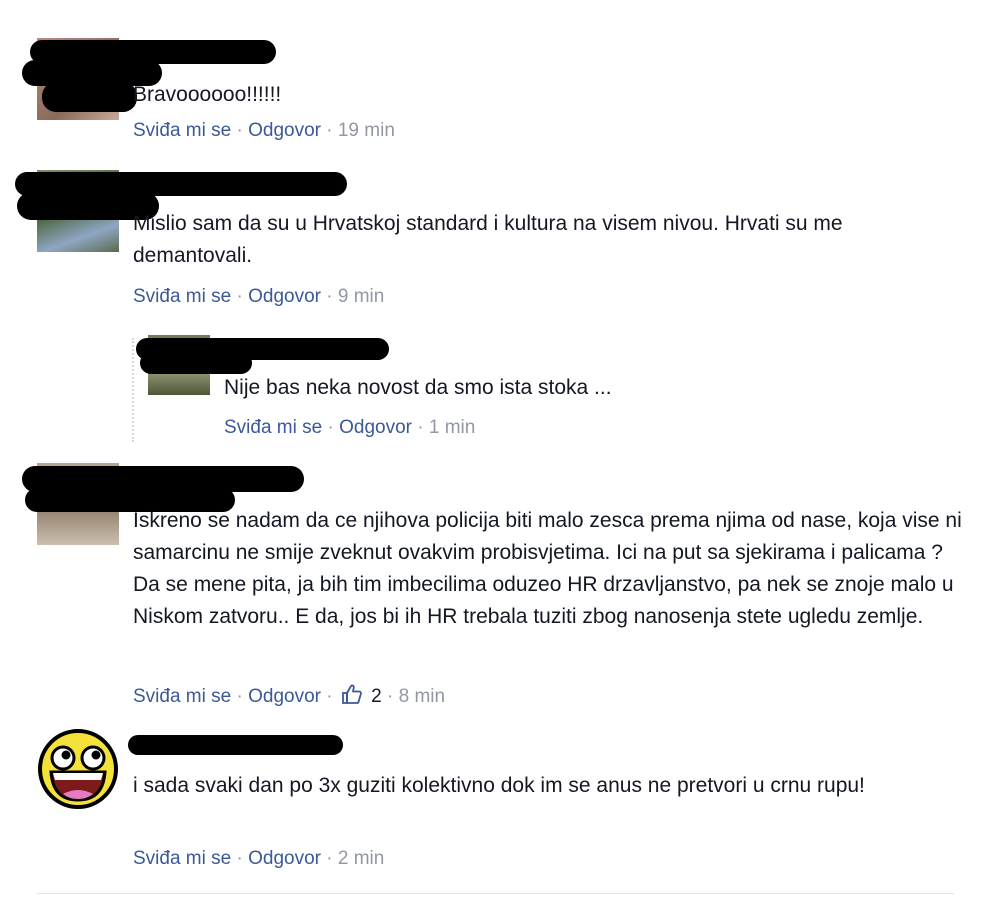 This screenshot has width=1000, height=911. What do you see at coordinates (422, 696) in the screenshot?
I see `timestamp: 8 min` at bounding box center [422, 696].